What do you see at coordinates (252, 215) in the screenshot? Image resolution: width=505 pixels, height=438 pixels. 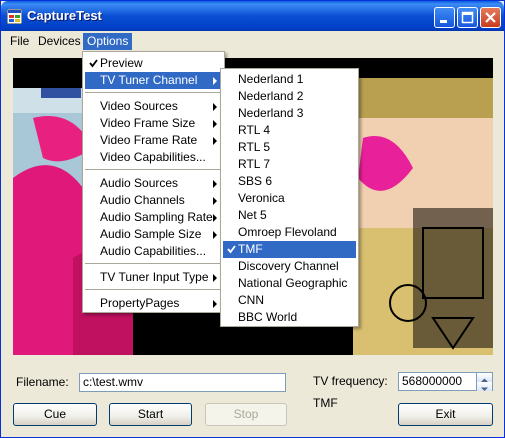 I see `channel-label: Net 5` at bounding box center [252, 215].